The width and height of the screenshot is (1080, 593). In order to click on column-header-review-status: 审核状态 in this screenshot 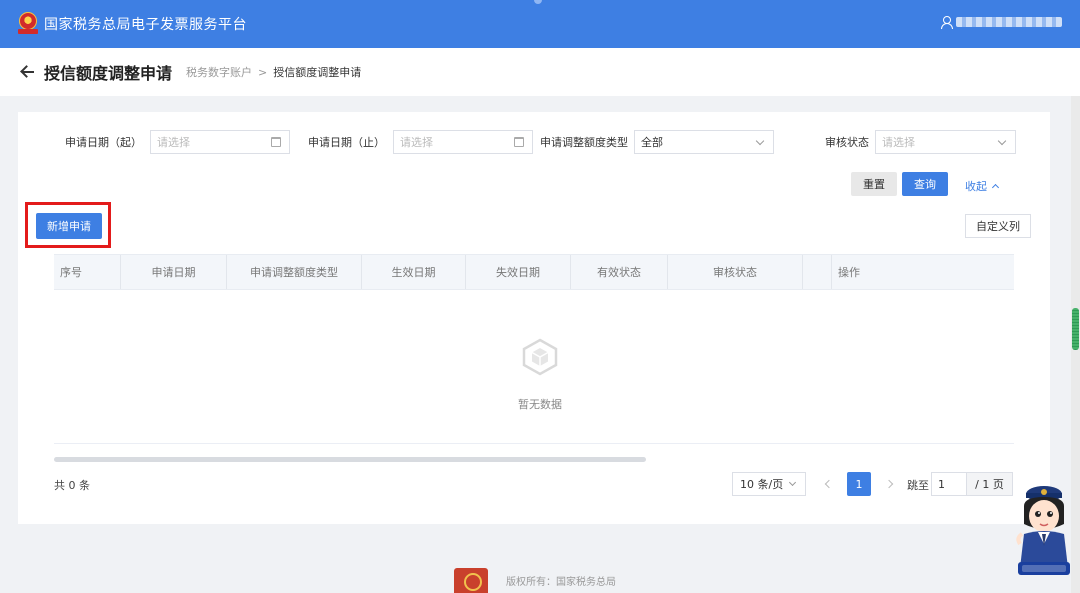, I will do `click(735, 272)`.